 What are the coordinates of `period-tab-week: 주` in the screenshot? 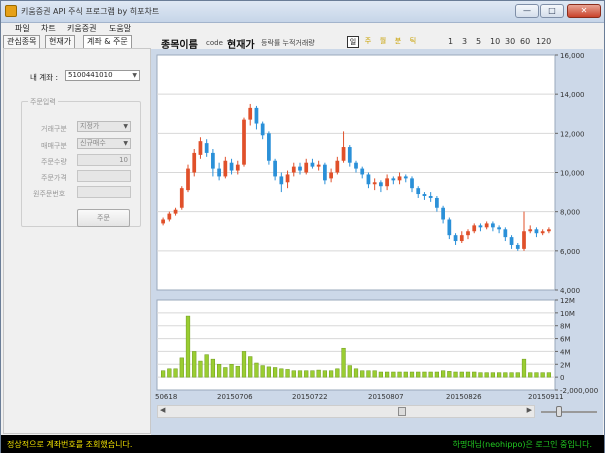 It's located at (368, 42).